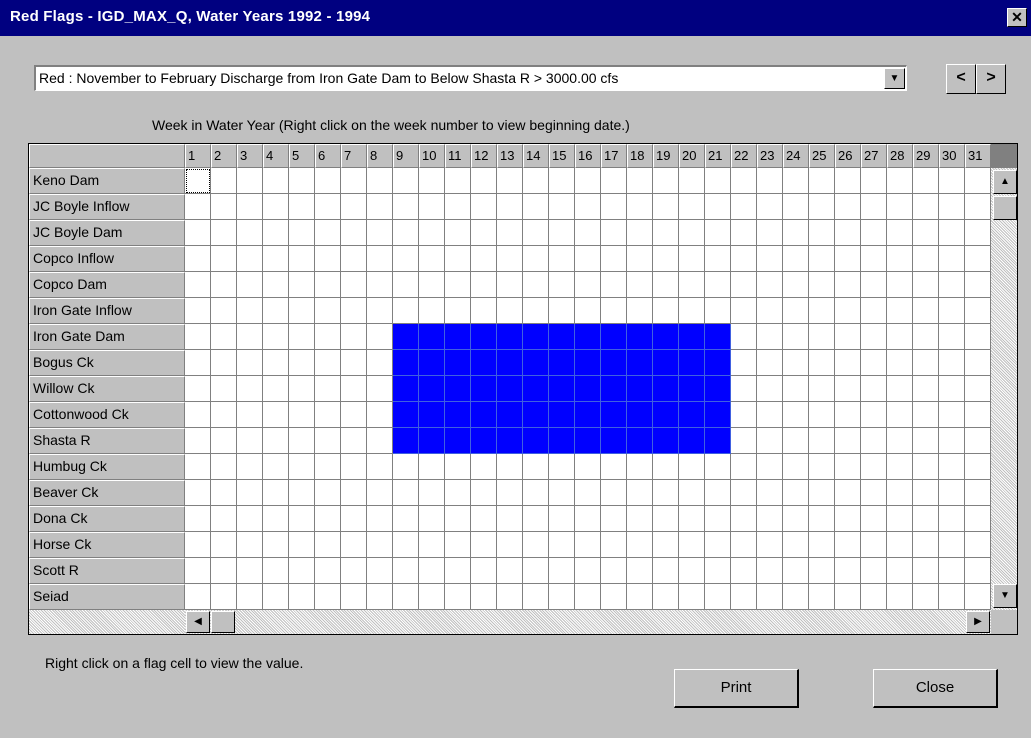  Describe the element at coordinates (848, 156) in the screenshot. I see `week-header-26: 26` at that location.